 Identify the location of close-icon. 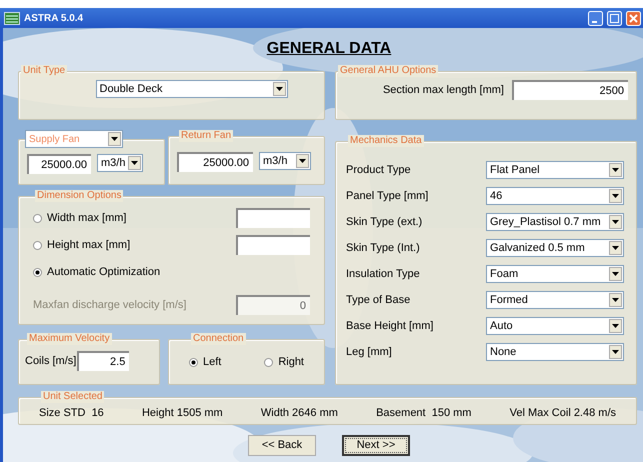
(633, 18).